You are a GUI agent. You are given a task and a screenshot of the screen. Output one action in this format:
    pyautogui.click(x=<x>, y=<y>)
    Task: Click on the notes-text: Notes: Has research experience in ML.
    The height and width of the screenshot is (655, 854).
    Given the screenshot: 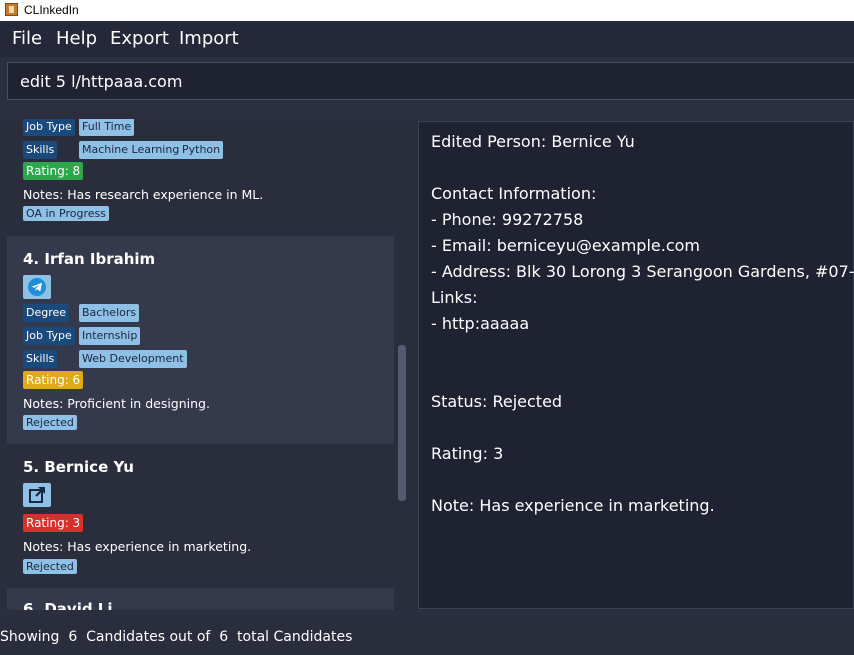 What is the action you would take?
    pyautogui.click(x=143, y=194)
    